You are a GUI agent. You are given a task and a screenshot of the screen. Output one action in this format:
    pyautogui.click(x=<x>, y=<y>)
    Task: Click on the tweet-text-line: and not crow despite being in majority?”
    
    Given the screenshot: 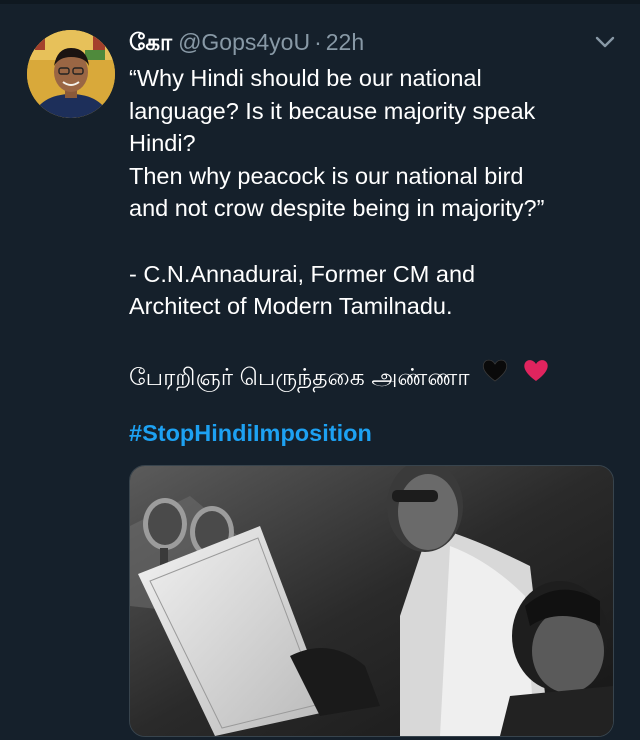 What is the action you would take?
    pyautogui.click(x=337, y=208)
    